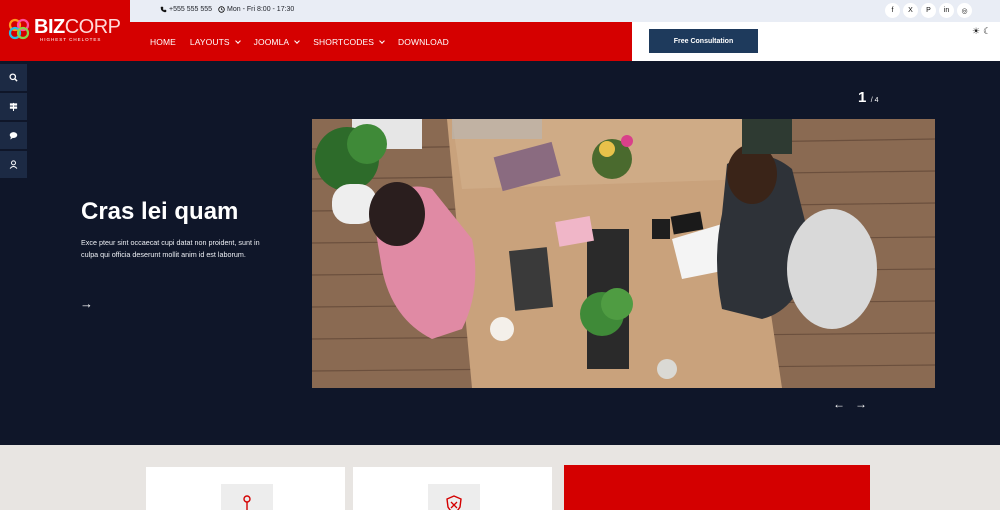 The width and height of the screenshot is (1000, 510). I want to click on social-links: f X P in ◎, so click(928, 10).